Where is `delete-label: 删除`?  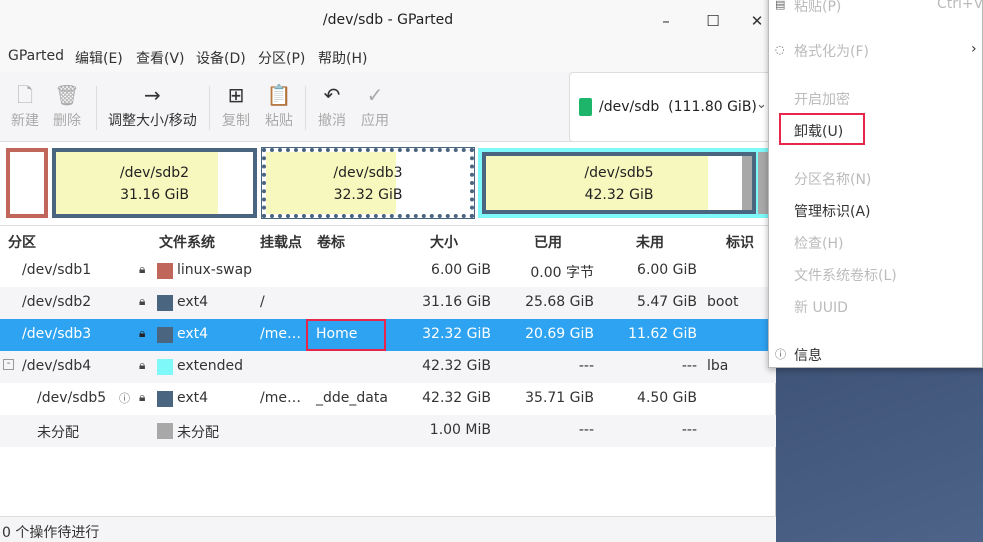 delete-label: 删除 is located at coordinates (67, 121).